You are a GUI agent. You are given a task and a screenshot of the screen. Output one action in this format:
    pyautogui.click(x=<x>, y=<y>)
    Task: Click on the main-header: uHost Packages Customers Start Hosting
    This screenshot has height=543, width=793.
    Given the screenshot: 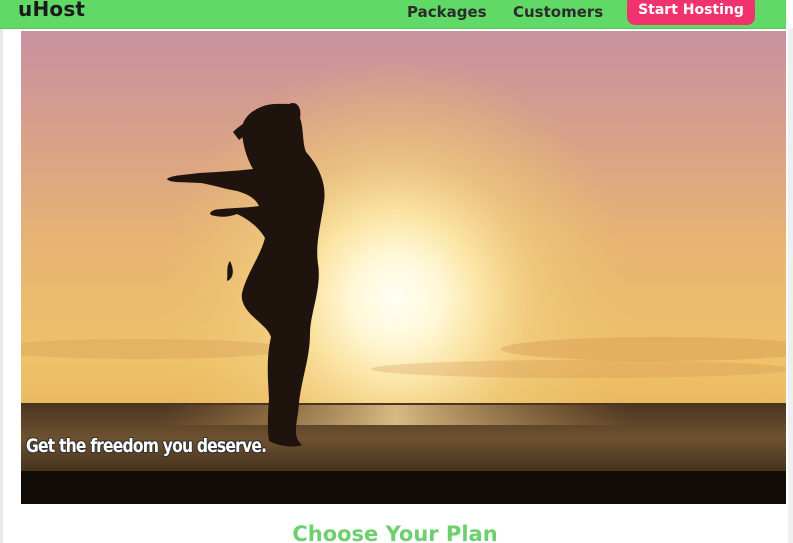 What is the action you would take?
    pyautogui.click(x=393, y=14)
    